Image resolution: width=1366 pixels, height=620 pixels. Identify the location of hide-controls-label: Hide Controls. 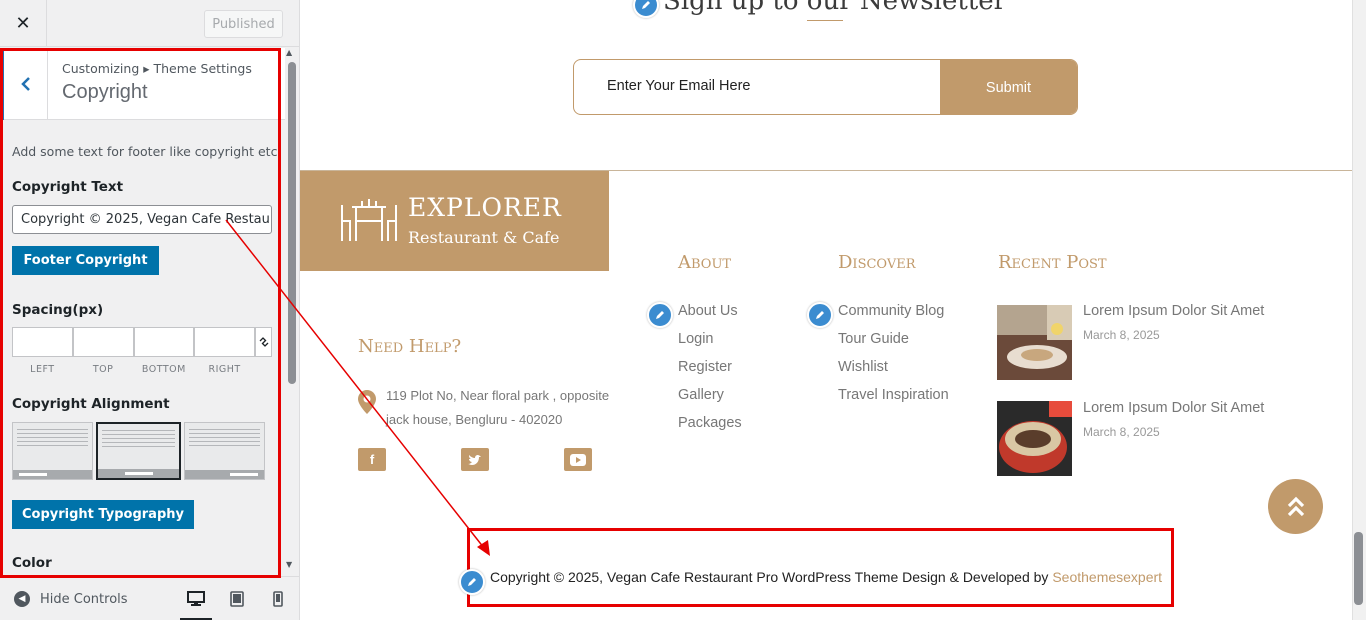
(84, 599).